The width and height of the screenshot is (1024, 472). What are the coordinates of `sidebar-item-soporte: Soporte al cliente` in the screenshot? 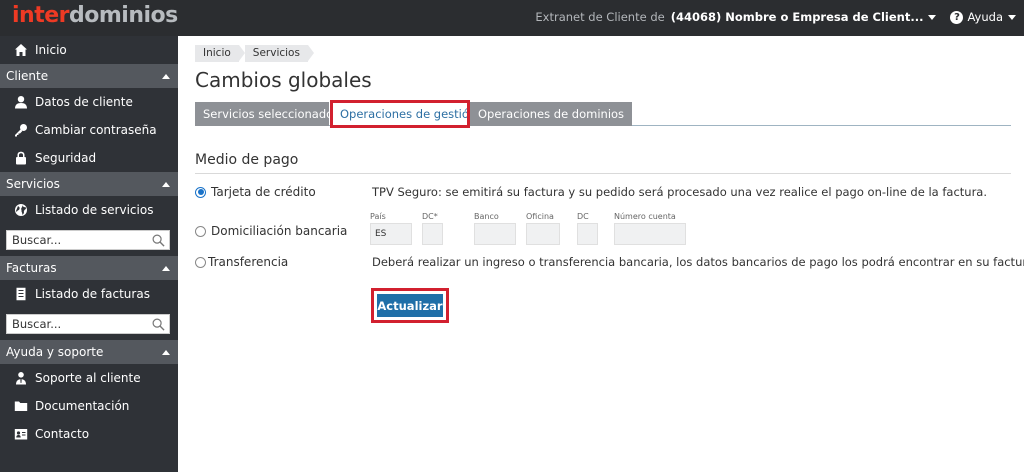 It's located at (89, 378).